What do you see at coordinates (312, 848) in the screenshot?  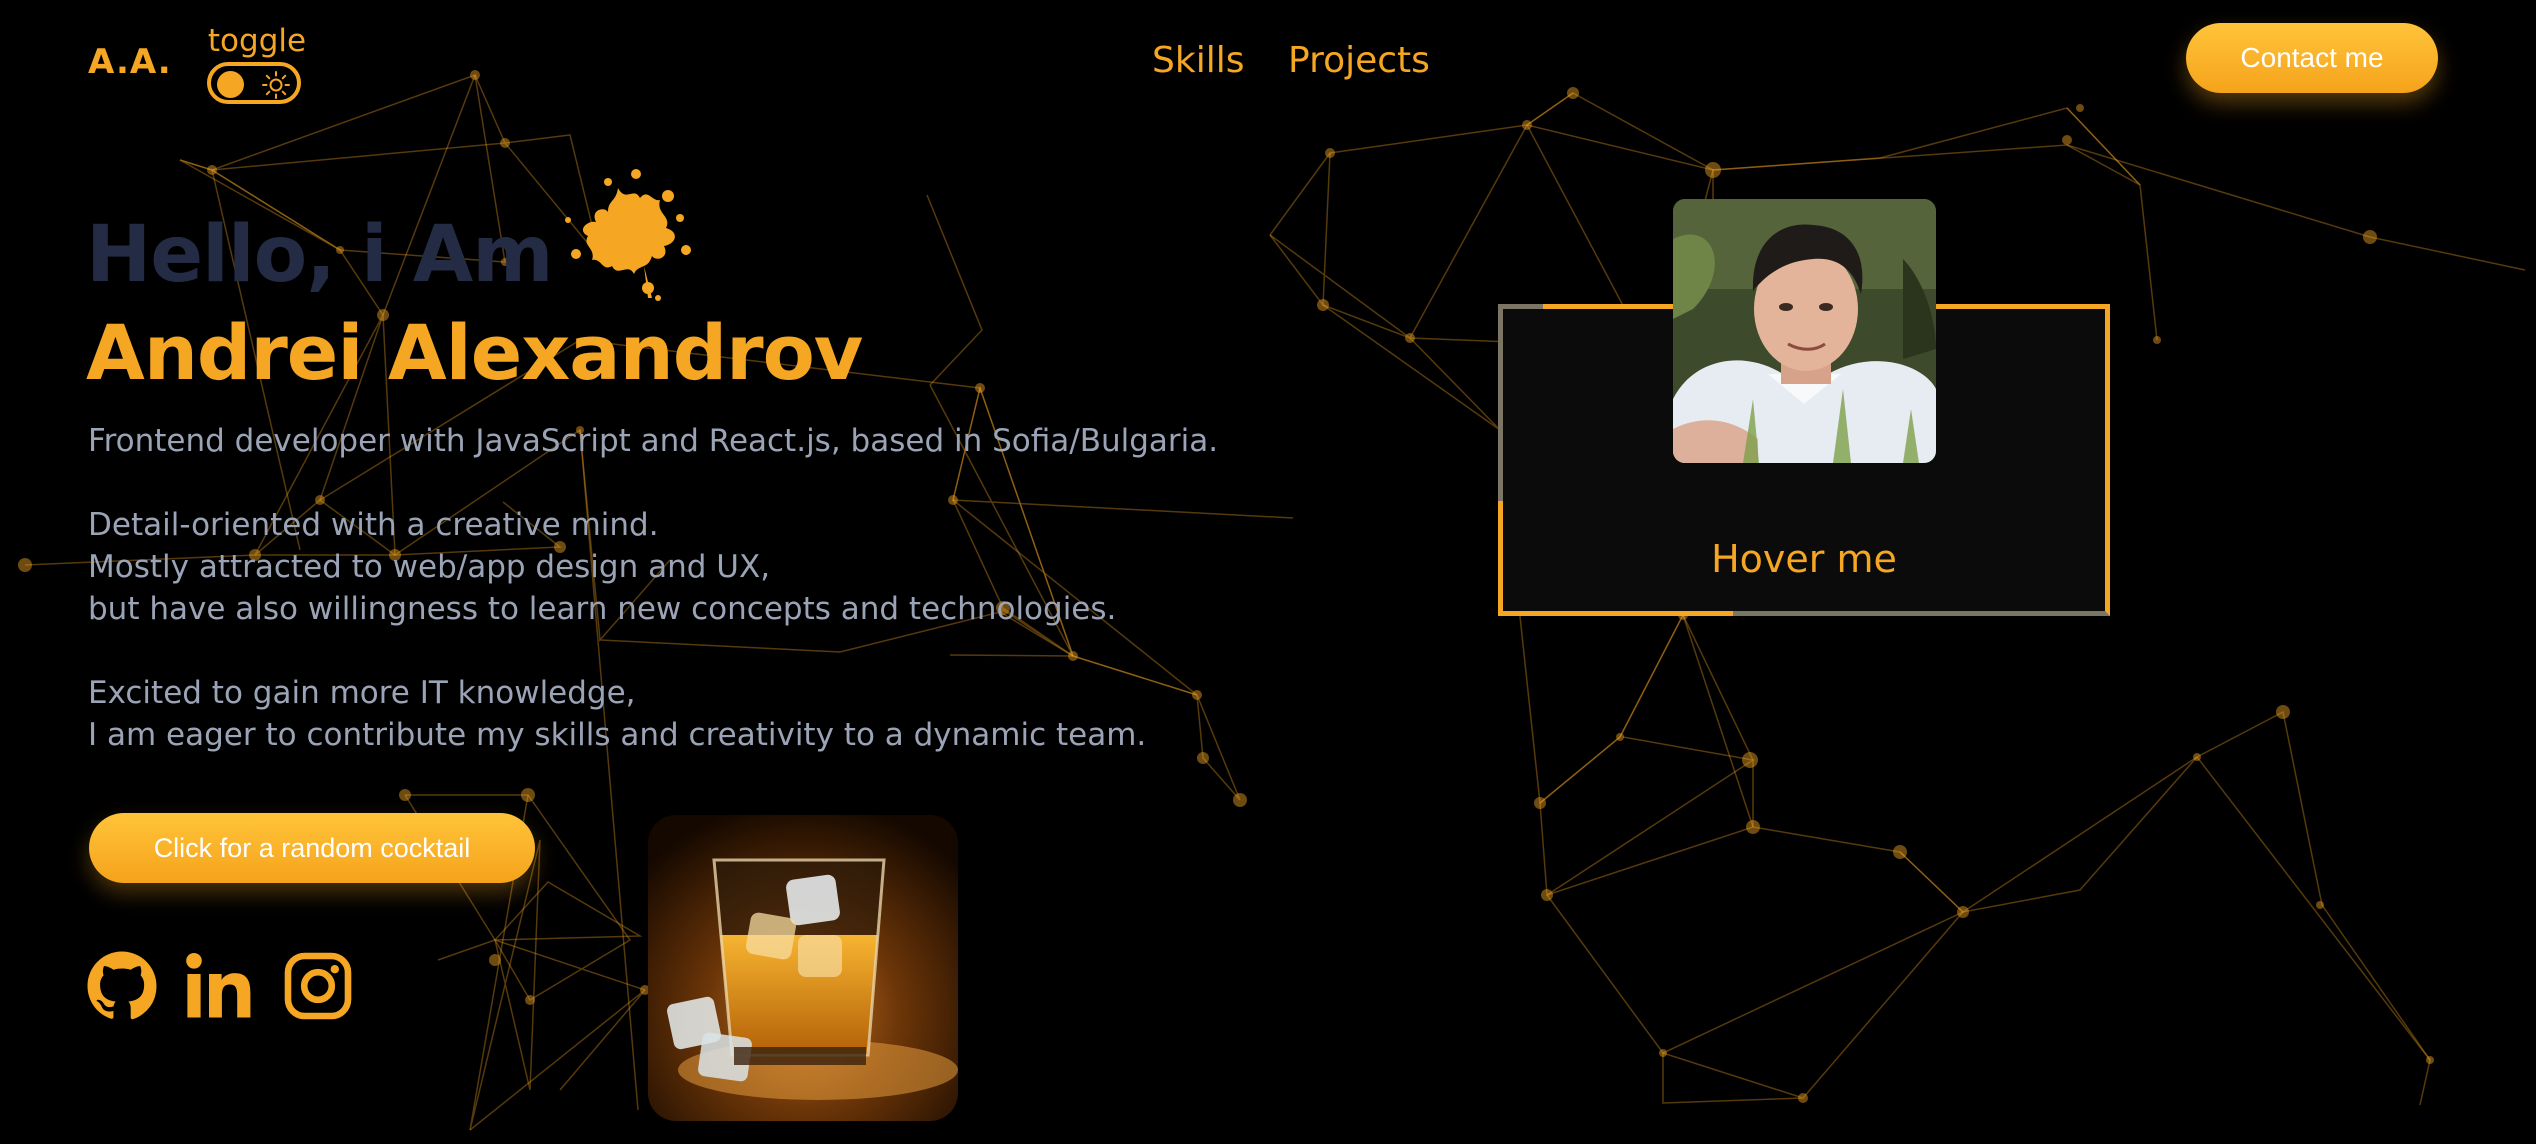 I see `random-cocktail-button: Click for a random cocktail` at bounding box center [312, 848].